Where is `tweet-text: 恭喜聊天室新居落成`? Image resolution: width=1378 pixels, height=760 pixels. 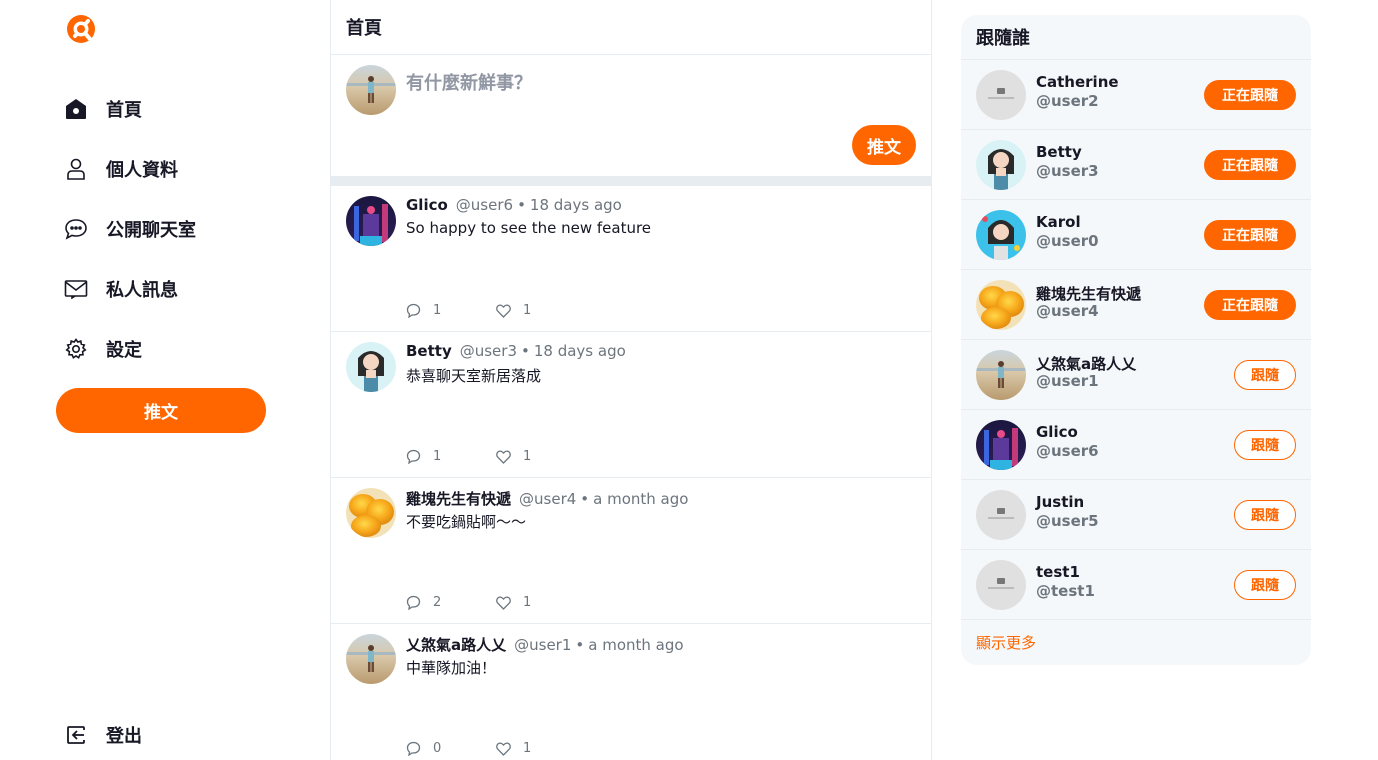 tweet-text: 恭喜聊天室新居落成 is located at coordinates (474, 376).